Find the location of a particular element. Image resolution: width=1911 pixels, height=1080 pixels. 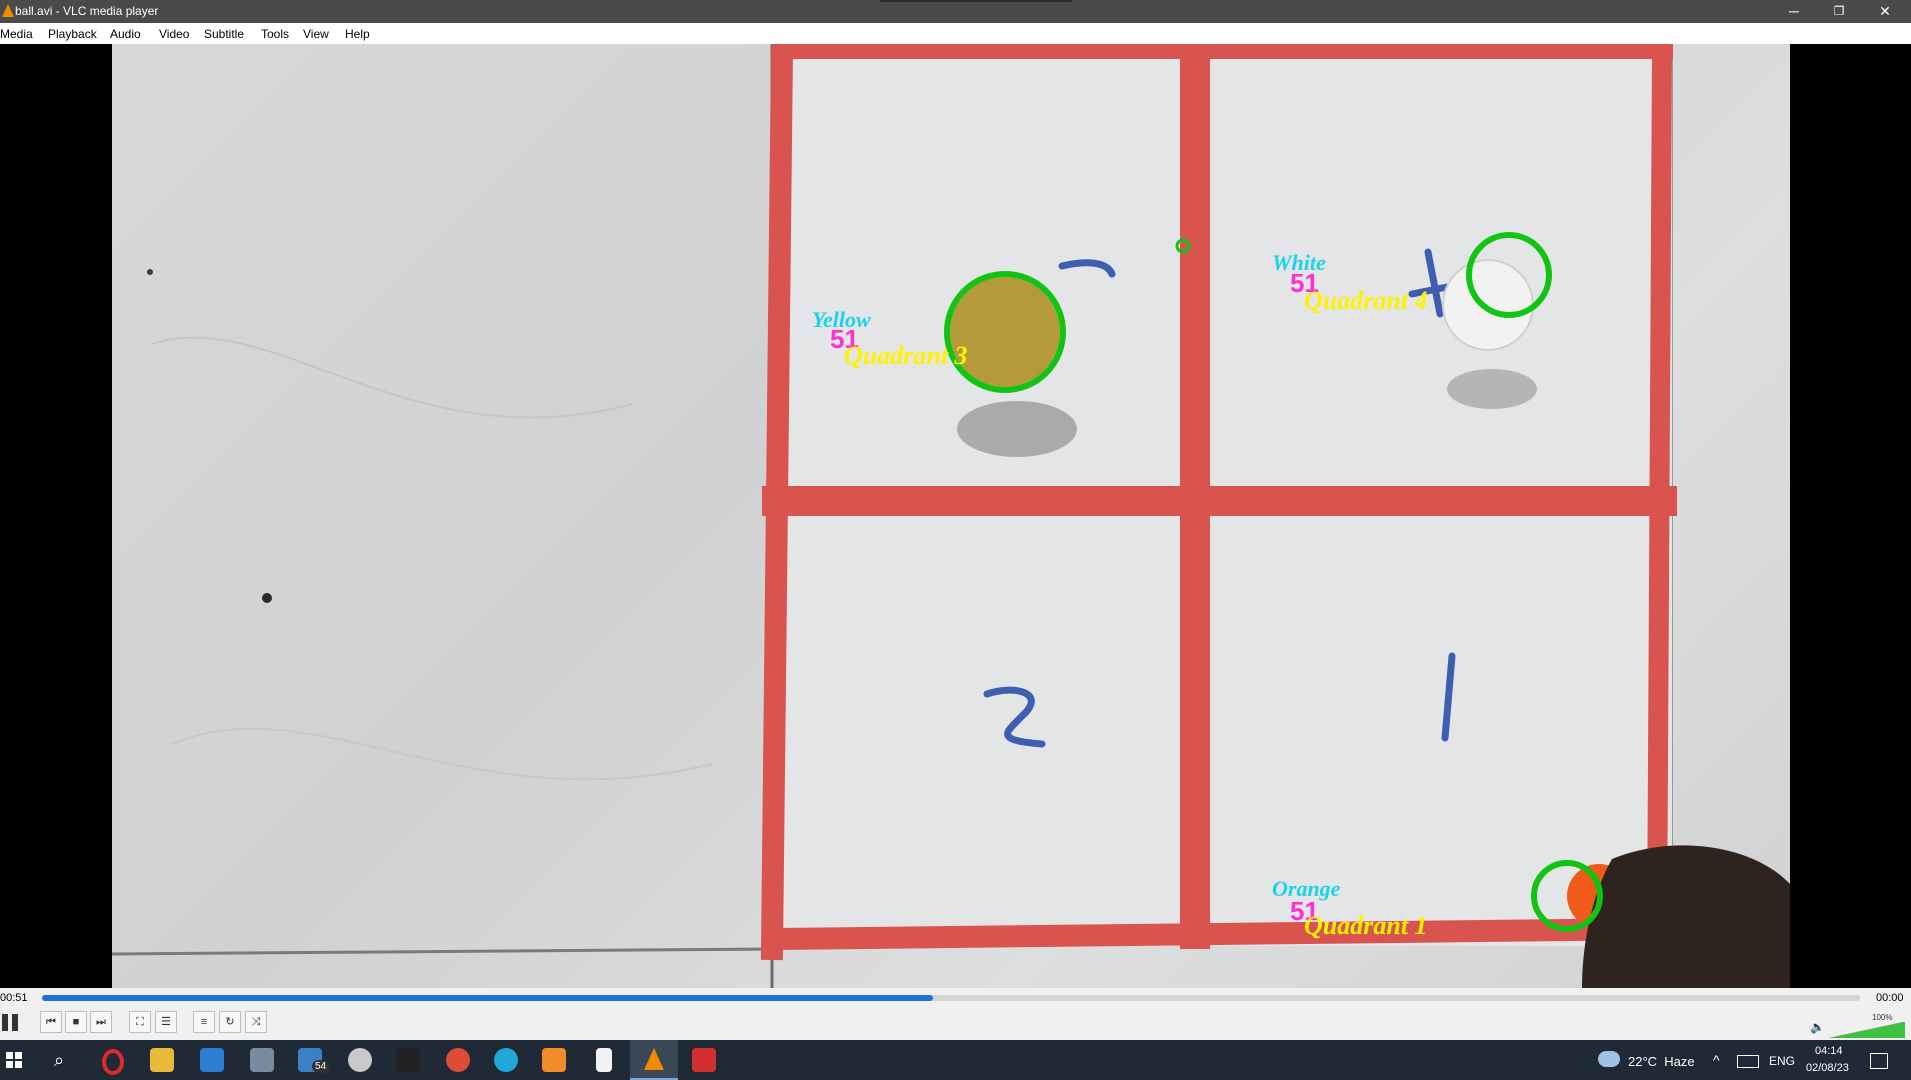

white-golf-ball is located at coordinates (1488, 305).